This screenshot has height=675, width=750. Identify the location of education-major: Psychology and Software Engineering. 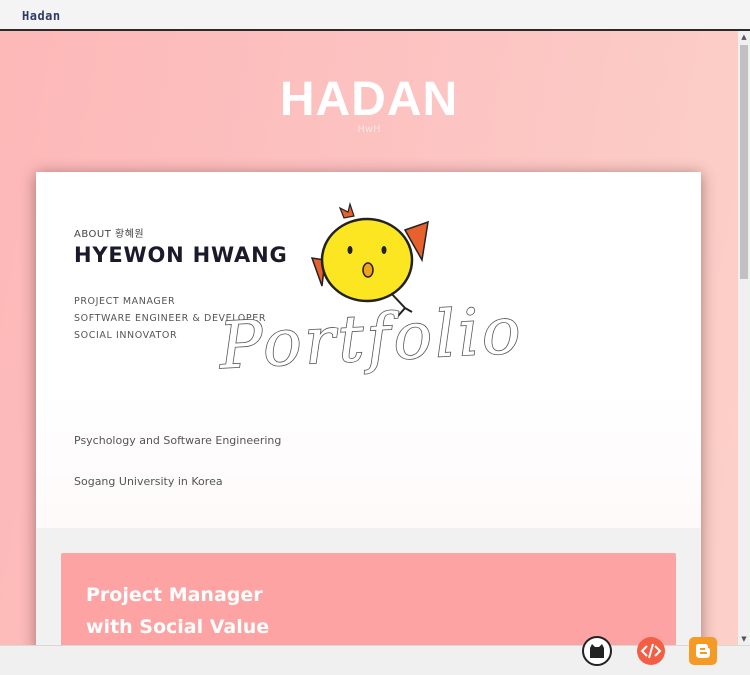
(178, 440).